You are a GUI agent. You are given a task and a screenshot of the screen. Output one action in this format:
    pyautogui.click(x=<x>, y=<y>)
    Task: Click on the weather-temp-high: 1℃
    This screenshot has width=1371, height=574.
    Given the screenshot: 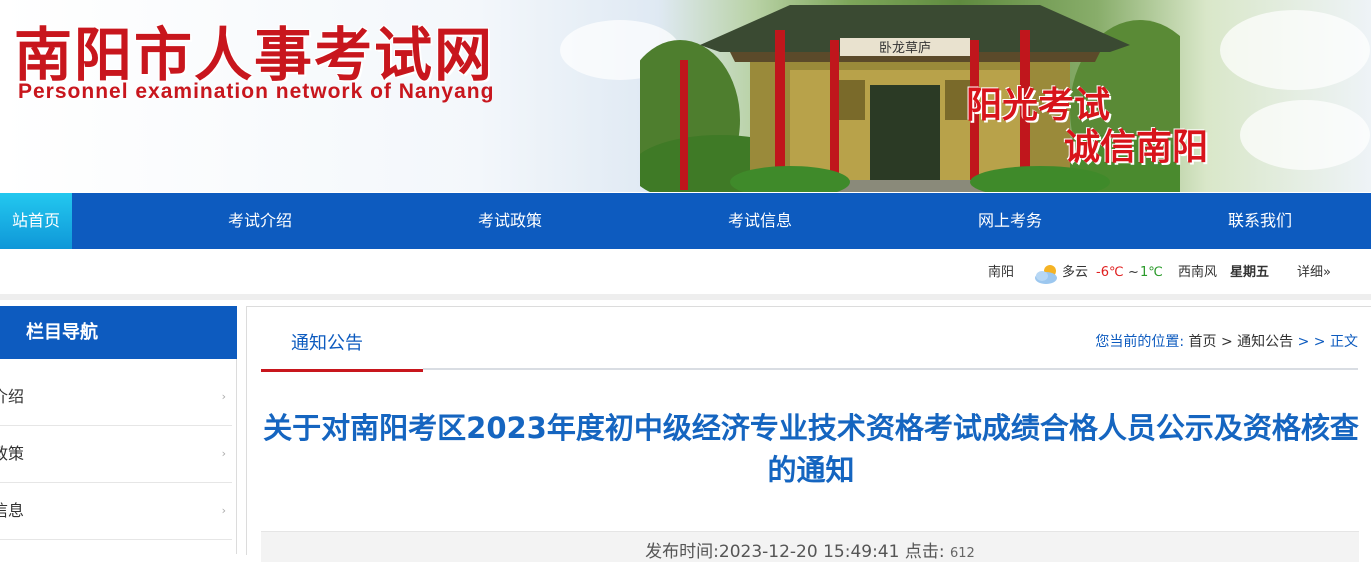 What is the action you would take?
    pyautogui.click(x=1151, y=272)
    